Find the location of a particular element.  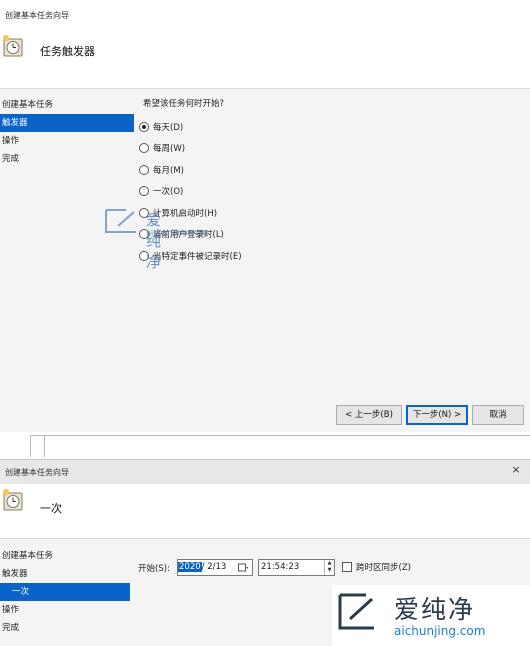

wizard-header: 任务触发器 is located at coordinates (265, 58).